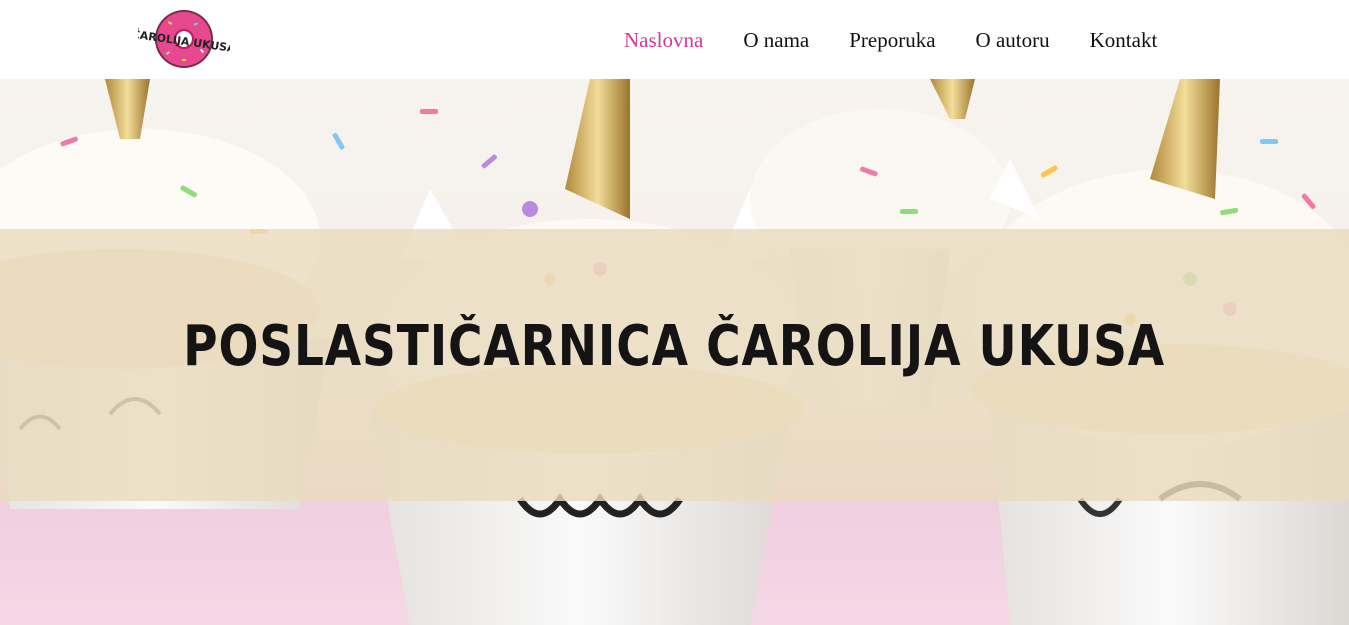  Describe the element at coordinates (663, 40) in the screenshot. I see `nav-item-naslovna: Naslovna` at that location.